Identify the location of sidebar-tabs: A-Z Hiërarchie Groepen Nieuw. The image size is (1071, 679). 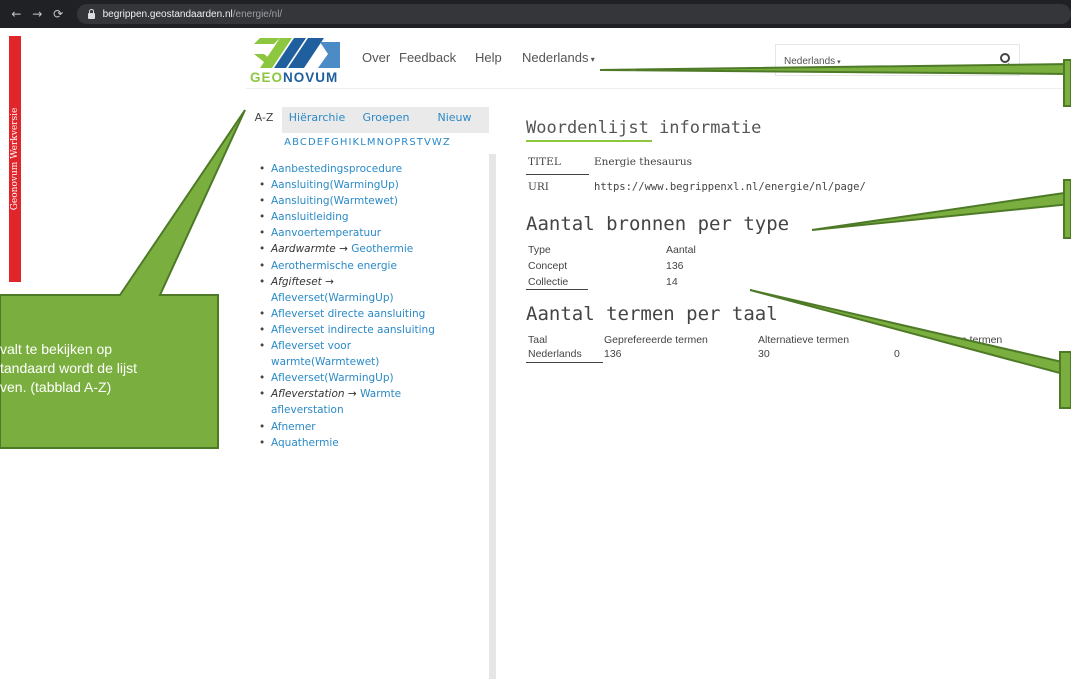
(367, 120).